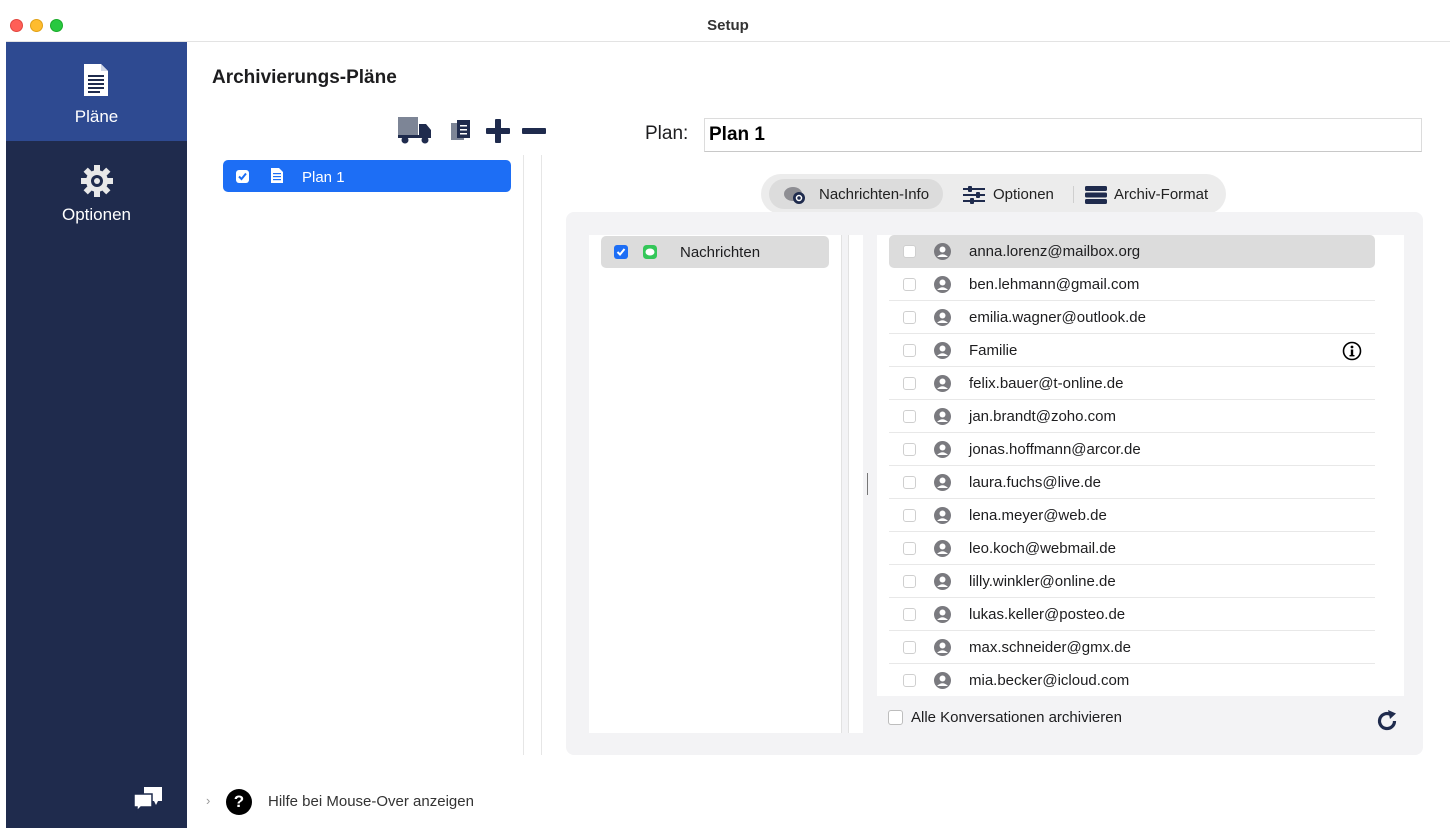 The width and height of the screenshot is (1456, 828). Describe the element at coordinates (304, 77) in the screenshot. I see `plans-title: Archivierungs-Pläne` at that location.